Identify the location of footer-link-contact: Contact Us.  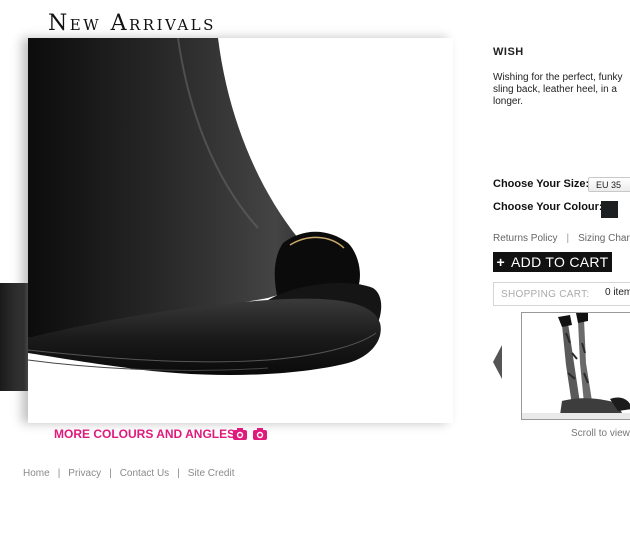
(144, 473).